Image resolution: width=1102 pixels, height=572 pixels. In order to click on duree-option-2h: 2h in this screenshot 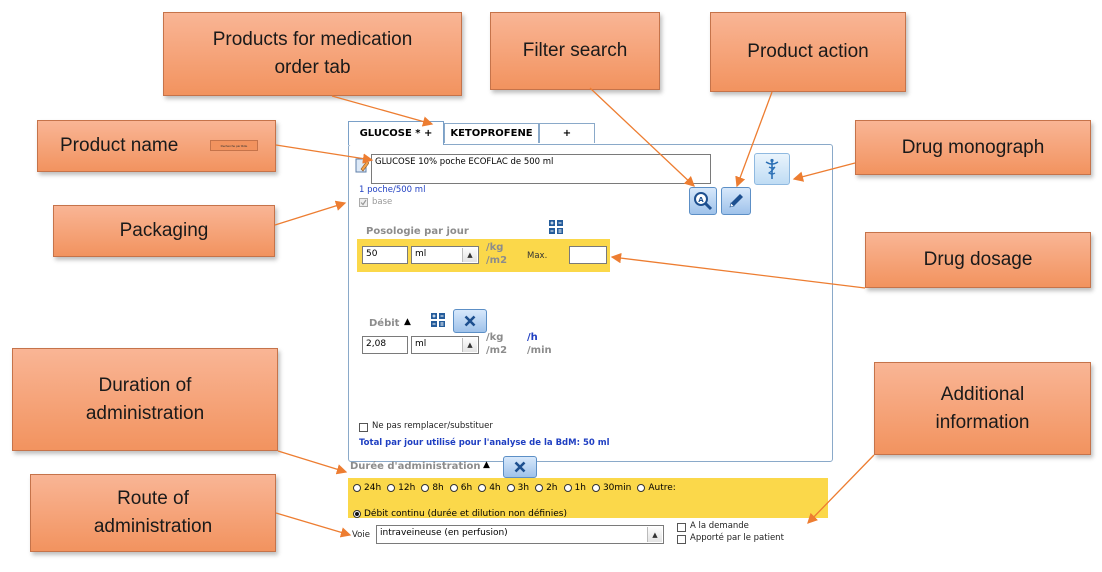, I will do `click(546, 488)`.